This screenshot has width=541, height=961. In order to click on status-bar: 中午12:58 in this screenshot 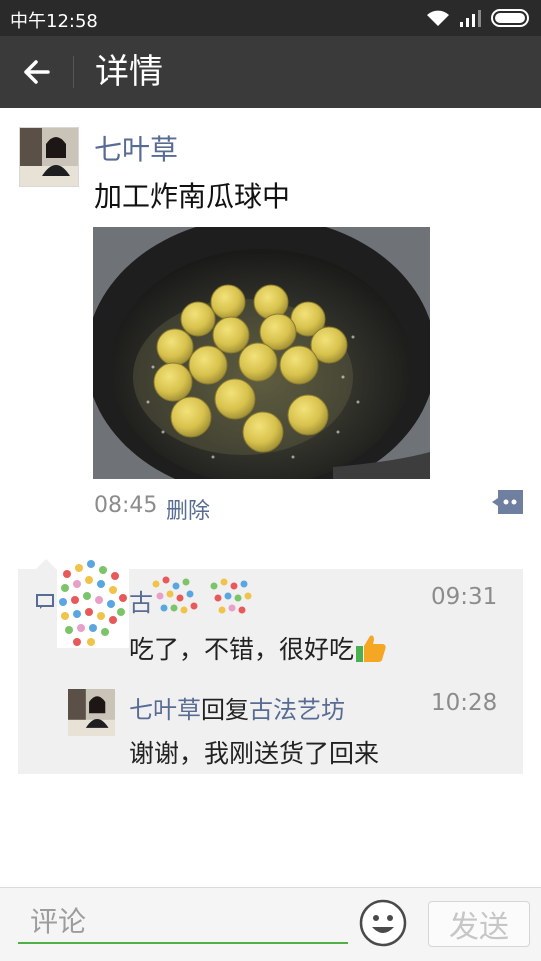, I will do `click(270, 18)`.